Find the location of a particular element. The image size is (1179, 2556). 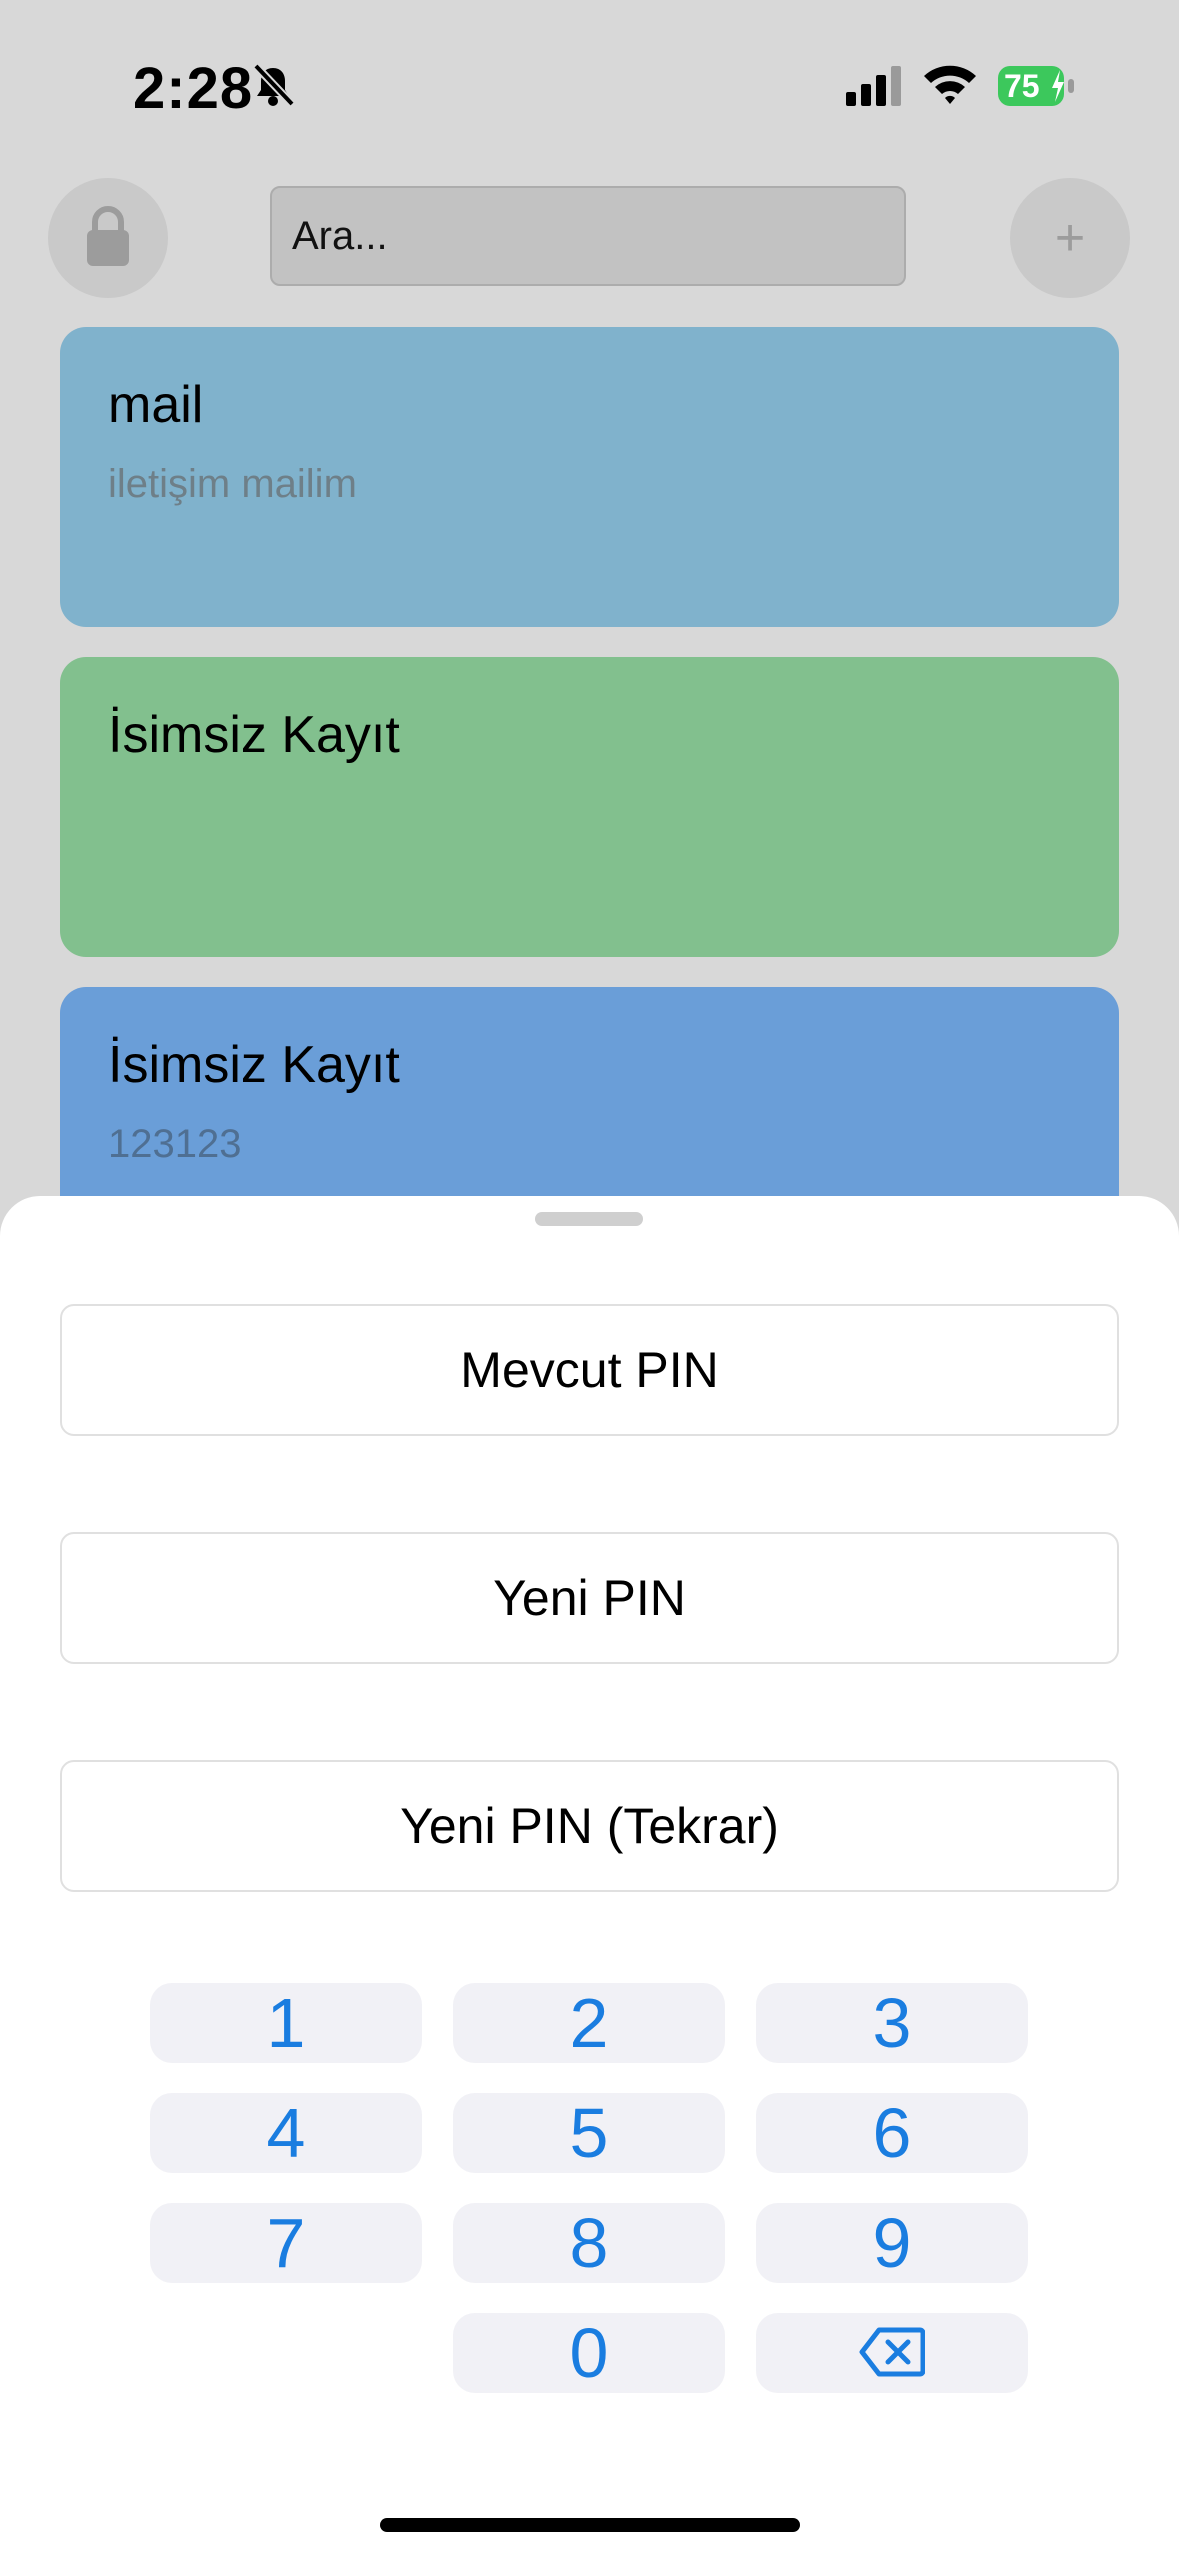

battery-icon: 75 is located at coordinates (1038, 86).